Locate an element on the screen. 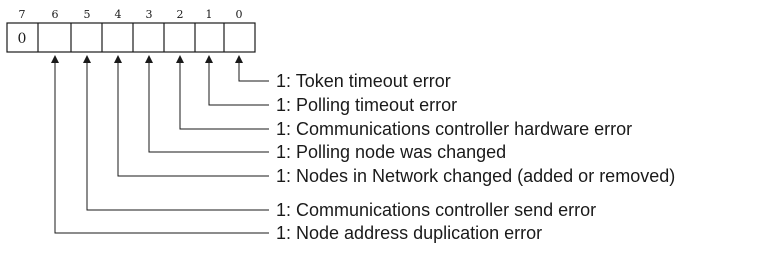  bit-number-0: 0 is located at coordinates (239, 14).